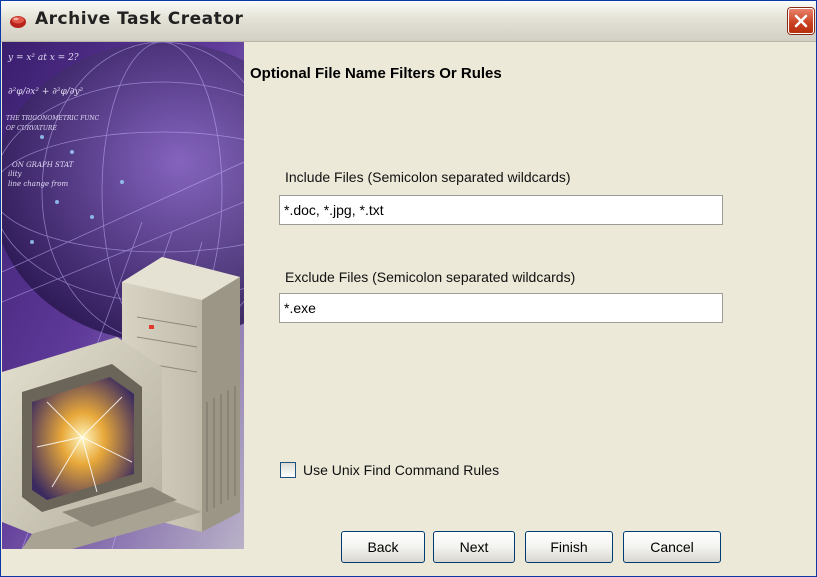 This screenshot has width=817, height=577. What do you see at coordinates (18, 22) in the screenshot?
I see `red-gem-icon` at bounding box center [18, 22].